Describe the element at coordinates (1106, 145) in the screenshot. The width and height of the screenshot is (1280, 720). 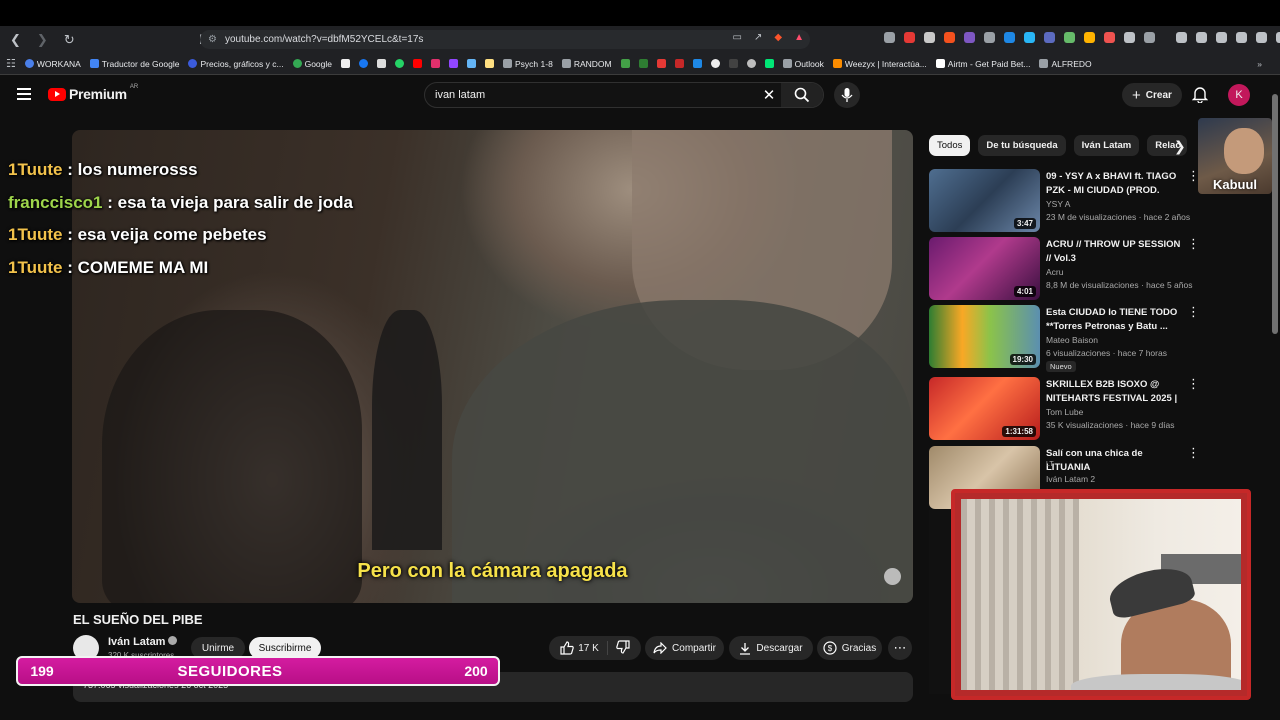
I see `chip-ivan-latam: Iván Latam` at that location.